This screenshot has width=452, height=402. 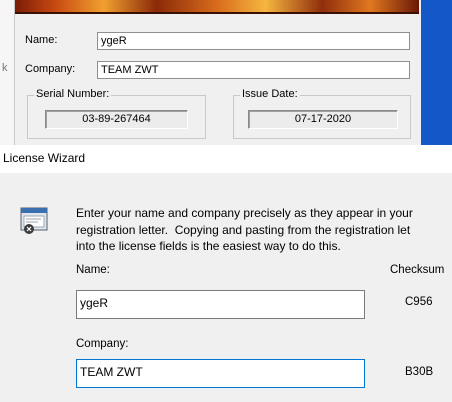 I want to click on name-checksum: C956, so click(x=419, y=302).